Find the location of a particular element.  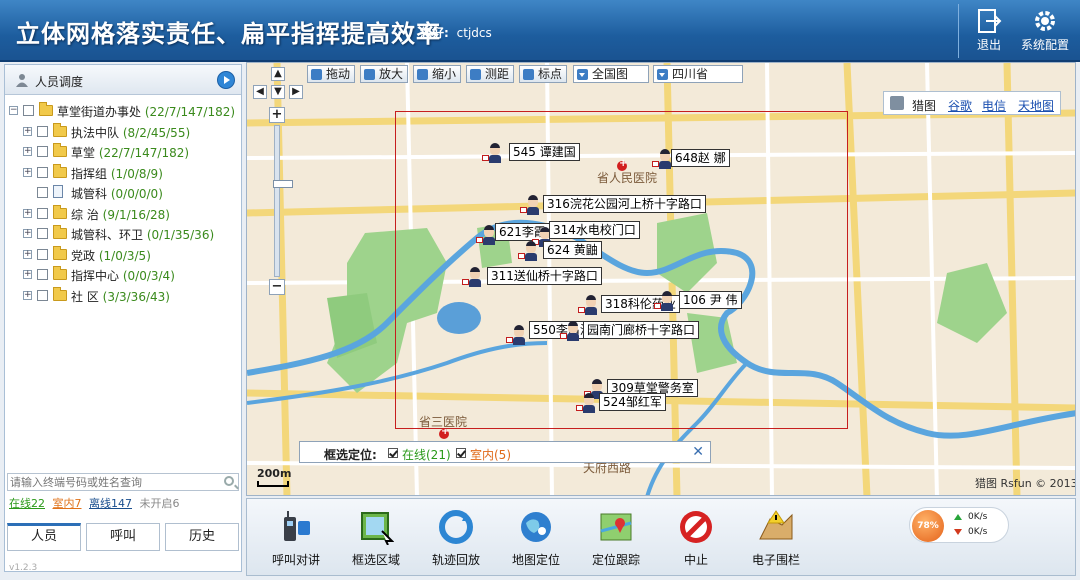

exit-button: 退出 is located at coordinates (989, 31).